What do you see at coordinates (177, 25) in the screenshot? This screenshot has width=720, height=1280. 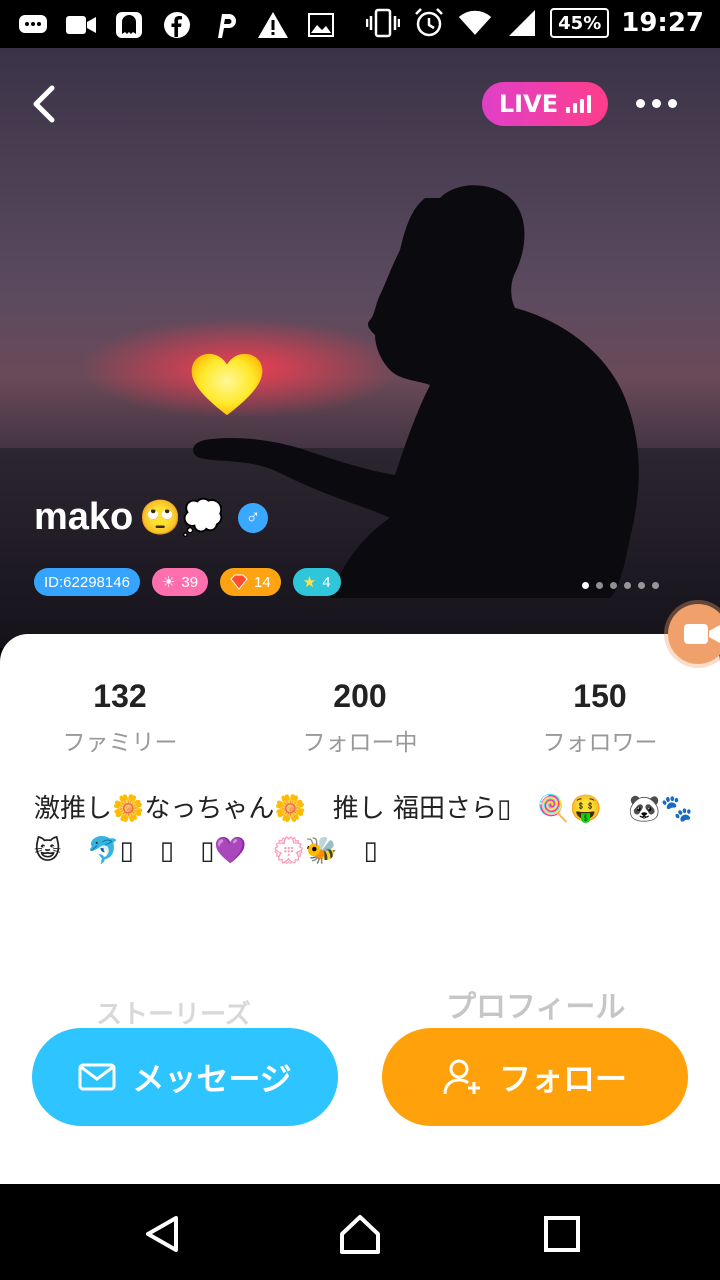 I see `facebook-icon` at bounding box center [177, 25].